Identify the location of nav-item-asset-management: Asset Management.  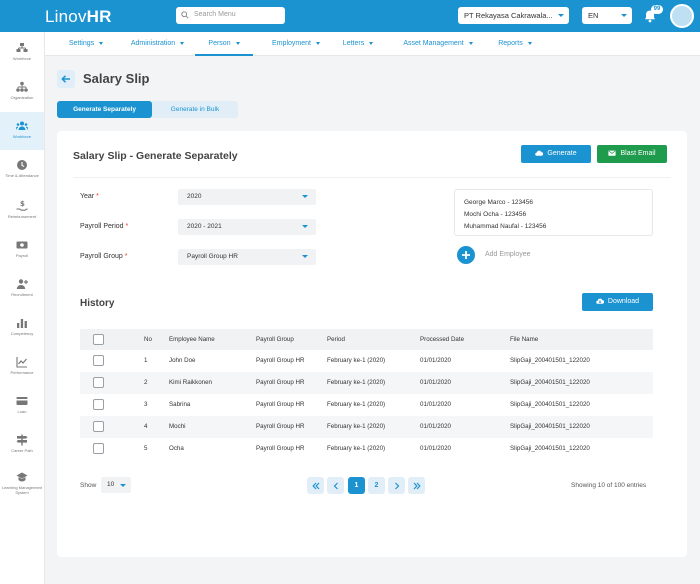
(438, 44).